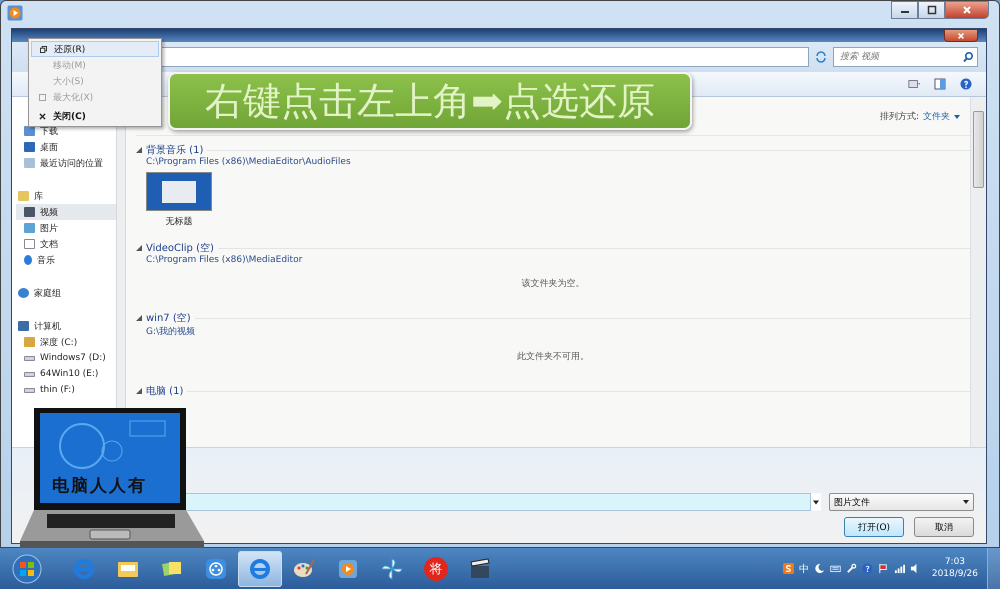  What do you see at coordinates (940, 84) in the screenshot?
I see `preview-pane-icon` at bounding box center [940, 84].